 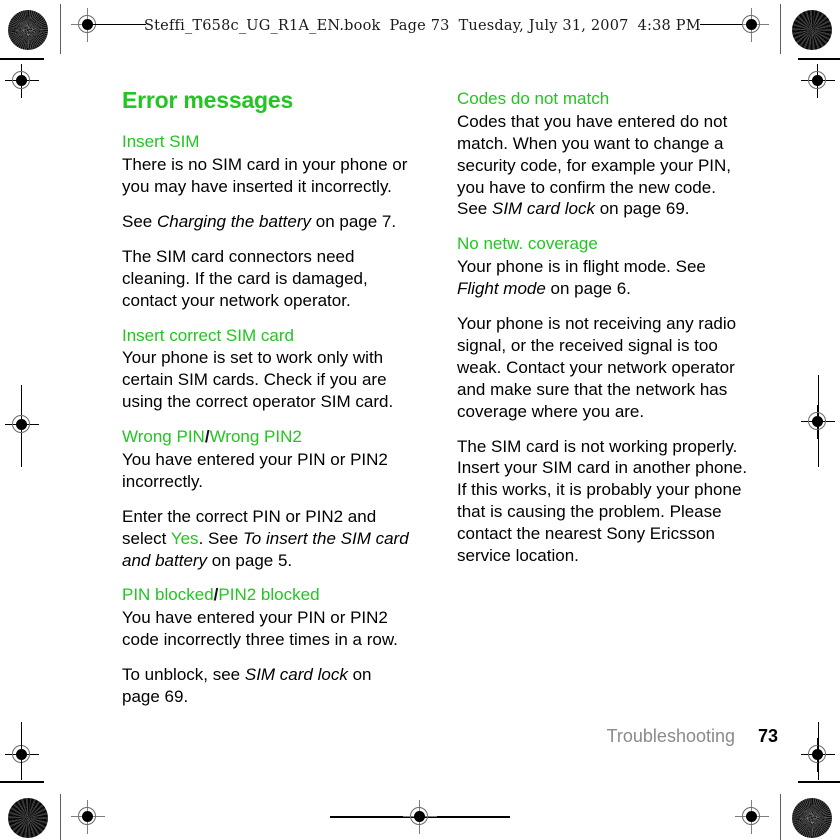 What do you see at coordinates (642, 209) in the screenshot?
I see `text-page-suffix: on page 69.` at bounding box center [642, 209].